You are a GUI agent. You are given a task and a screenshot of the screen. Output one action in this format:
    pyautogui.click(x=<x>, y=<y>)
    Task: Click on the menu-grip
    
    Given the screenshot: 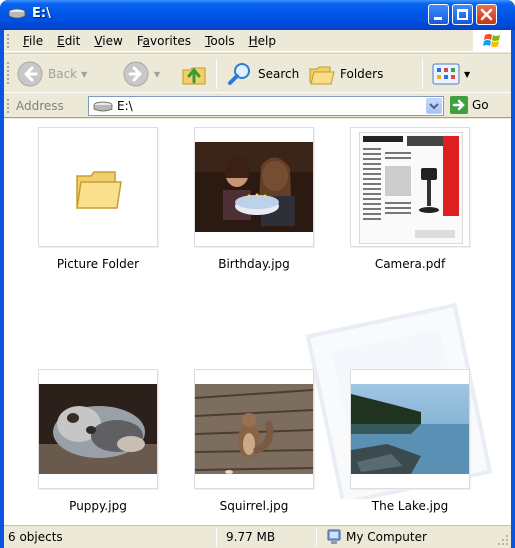 What is the action you would take?
    pyautogui.click(x=8, y=42)
    